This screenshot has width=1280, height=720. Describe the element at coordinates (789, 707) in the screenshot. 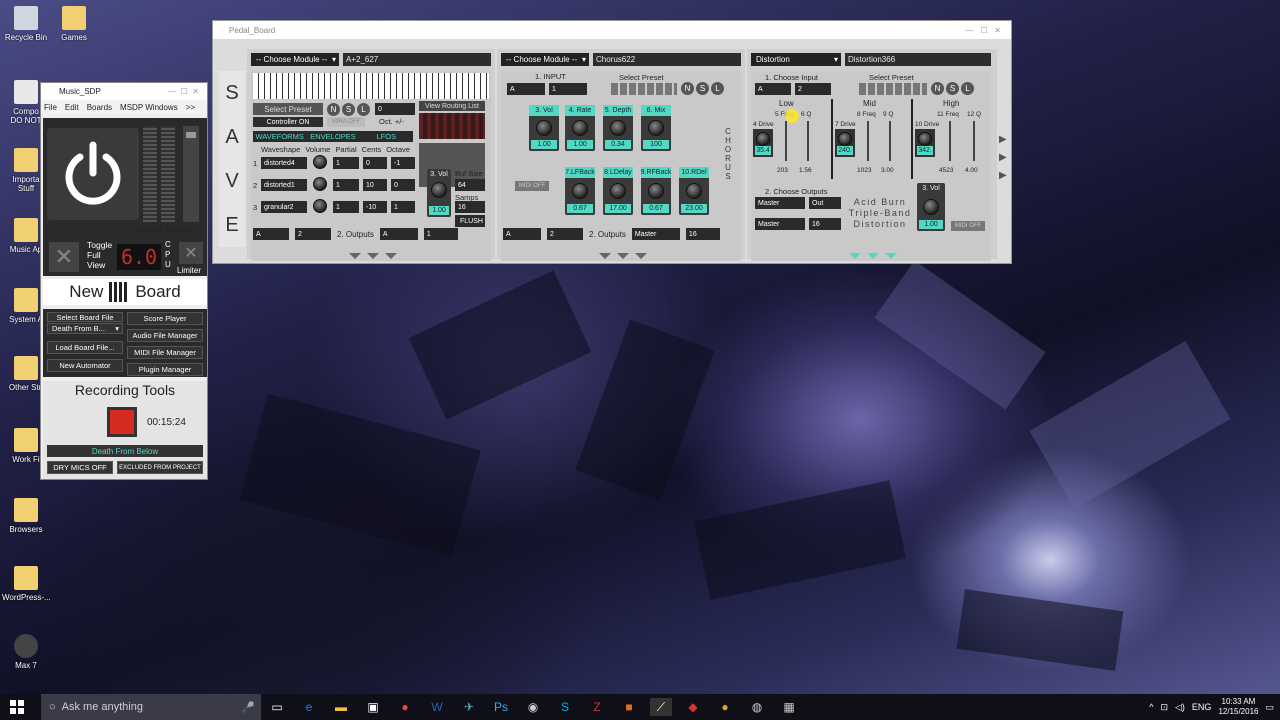

I see `app-icon: ▦` at that location.